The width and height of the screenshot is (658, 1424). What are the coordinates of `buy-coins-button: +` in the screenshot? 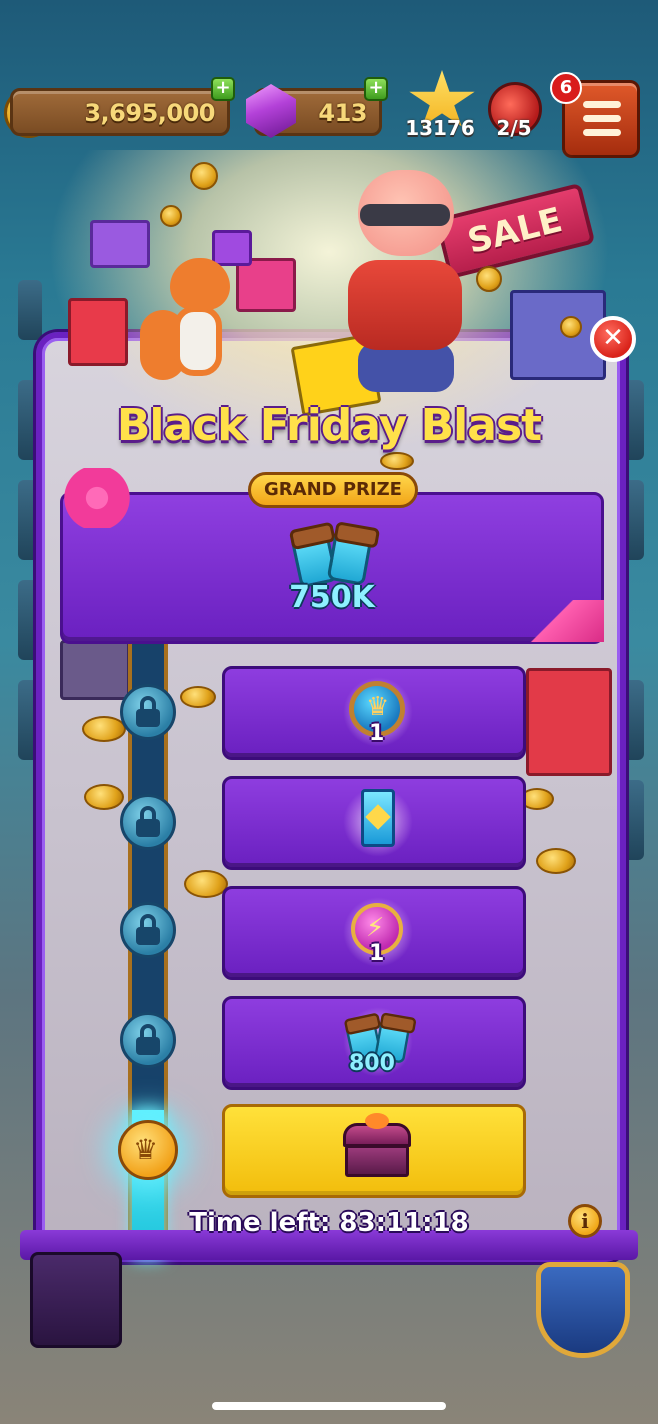 It's located at (223, 89).